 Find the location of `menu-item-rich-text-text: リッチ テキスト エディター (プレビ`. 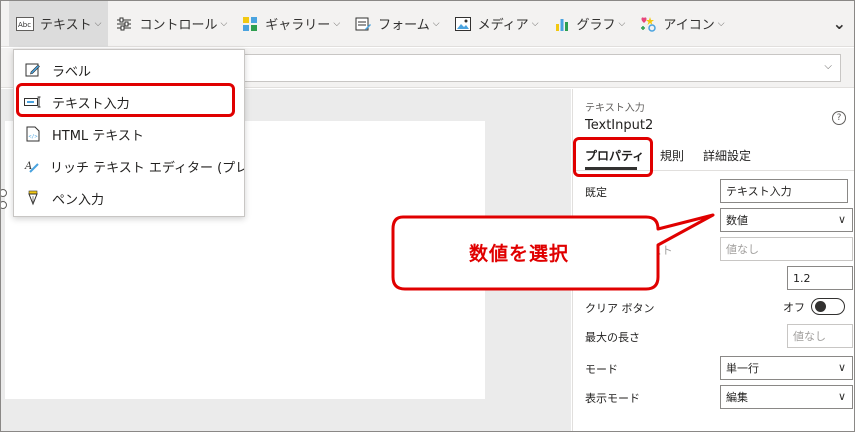

menu-item-rich-text-text: リッチ テキスト エディター (プレビ is located at coordinates (147, 168).